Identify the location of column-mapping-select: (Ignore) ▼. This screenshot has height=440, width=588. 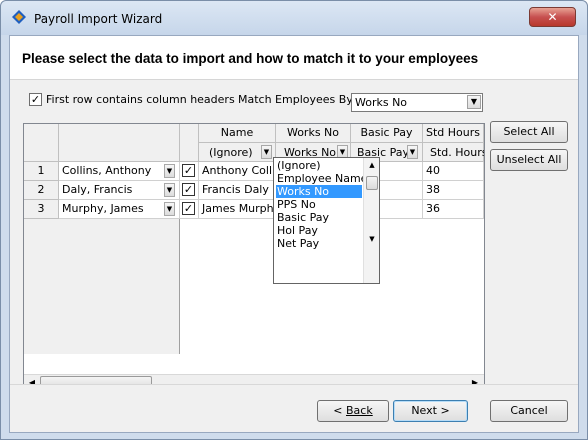
(237, 152).